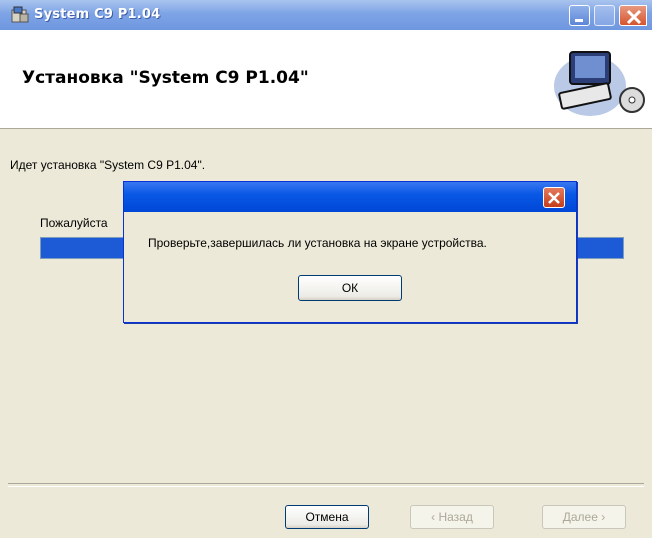 This screenshot has width=652, height=538. What do you see at coordinates (326, 15) in the screenshot?
I see `window-titlebar: System C9 P1.04` at bounding box center [326, 15].